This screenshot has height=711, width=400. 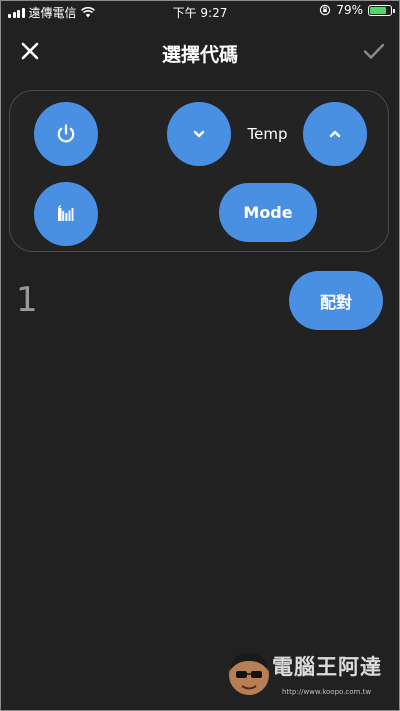 What do you see at coordinates (199, 55) in the screenshot?
I see `page-title: 選擇代碼` at bounding box center [199, 55].